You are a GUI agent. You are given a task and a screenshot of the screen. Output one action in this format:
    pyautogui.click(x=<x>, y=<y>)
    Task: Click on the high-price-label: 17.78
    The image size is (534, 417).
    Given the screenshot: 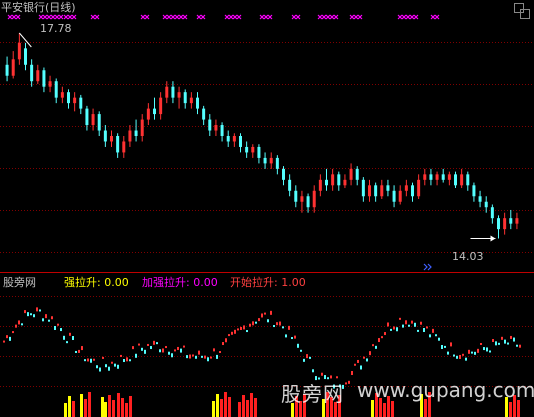 What is the action you would take?
    pyautogui.click(x=56, y=28)
    